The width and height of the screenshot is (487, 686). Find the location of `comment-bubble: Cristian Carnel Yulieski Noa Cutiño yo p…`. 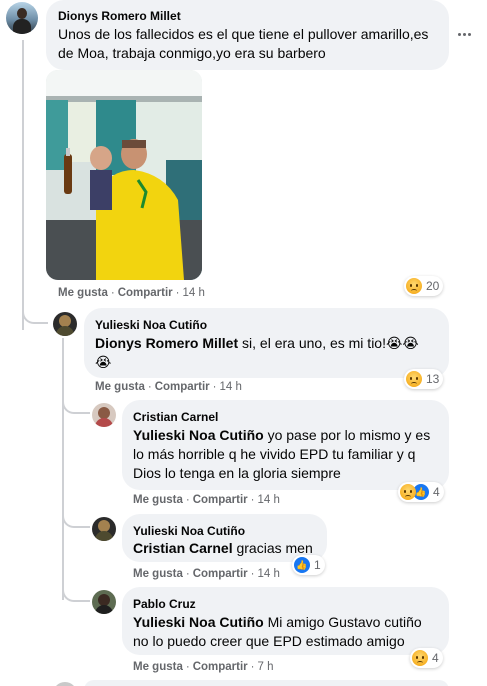

comment-bubble: Cristian Carnel Yulieski Noa Cutiño yo p… is located at coordinates (285, 445).